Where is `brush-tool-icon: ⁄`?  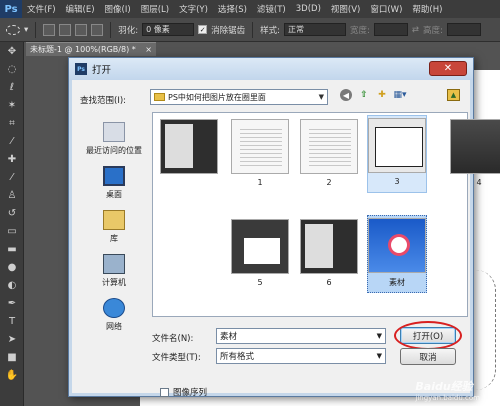 brush-tool-icon: ⁄ is located at coordinates (12, 177).